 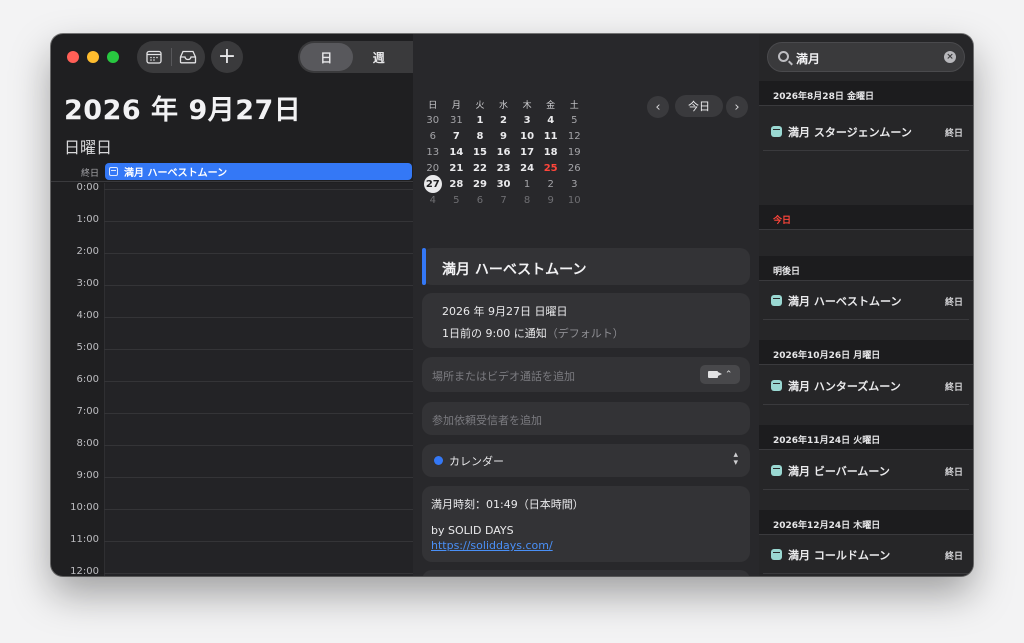 I want to click on result-title: 満月 ビーバームーン, so click(x=839, y=471).